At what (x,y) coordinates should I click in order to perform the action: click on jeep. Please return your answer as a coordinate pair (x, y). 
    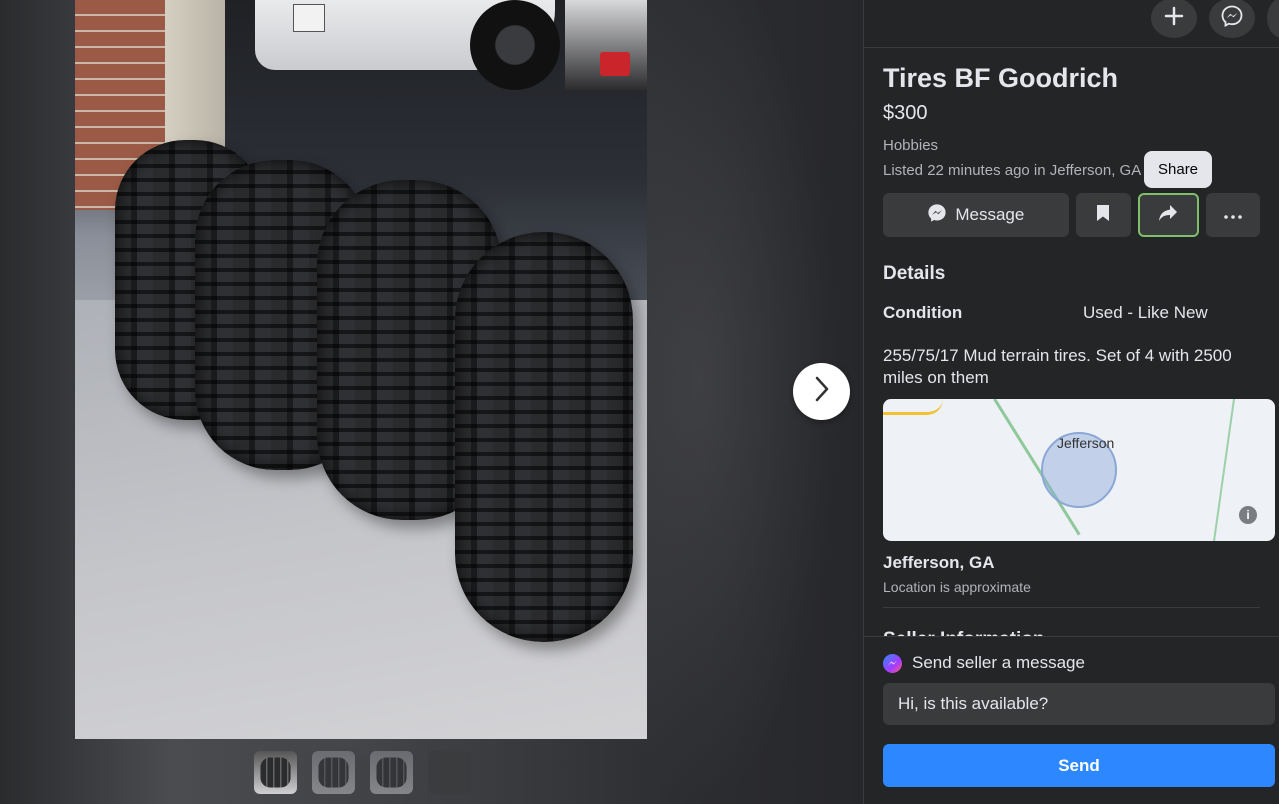
    Looking at the image, I should click on (606, 45).